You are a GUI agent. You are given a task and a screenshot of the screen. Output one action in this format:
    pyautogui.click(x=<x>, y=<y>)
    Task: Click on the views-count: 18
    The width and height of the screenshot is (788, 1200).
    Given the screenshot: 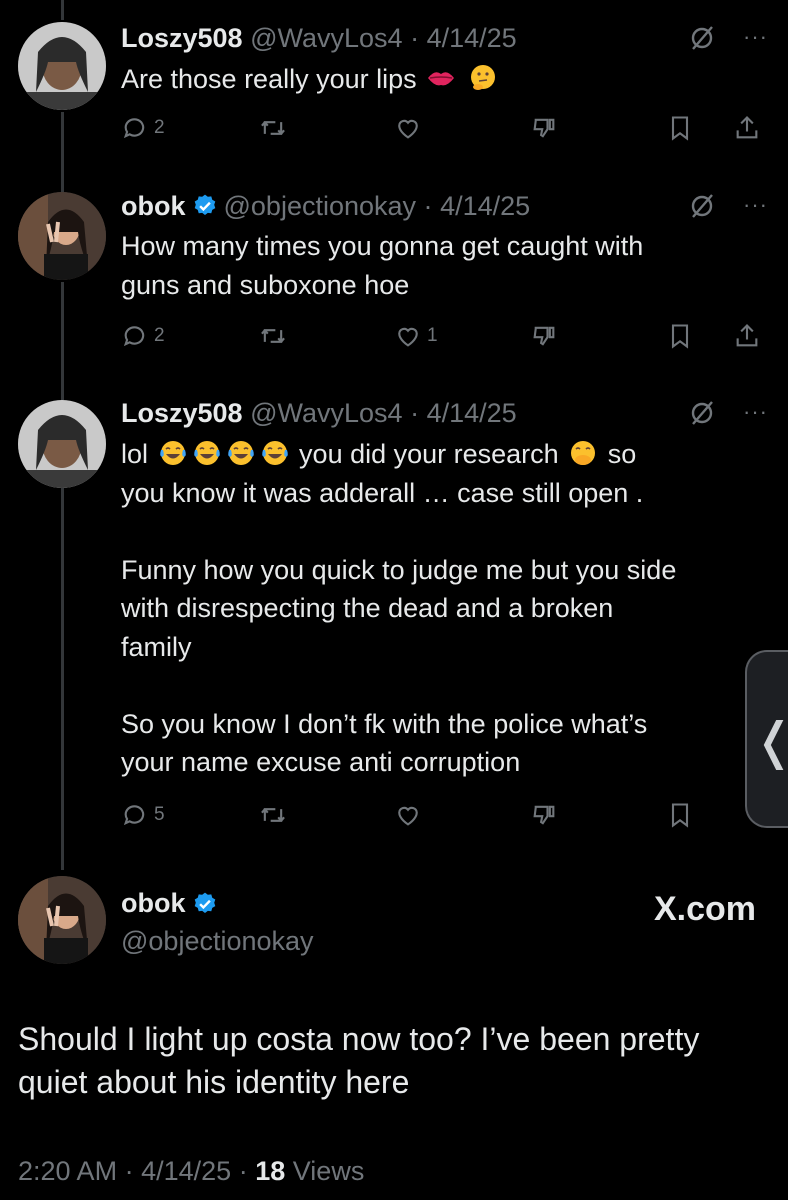 What is the action you would take?
    pyautogui.click(x=270, y=1171)
    